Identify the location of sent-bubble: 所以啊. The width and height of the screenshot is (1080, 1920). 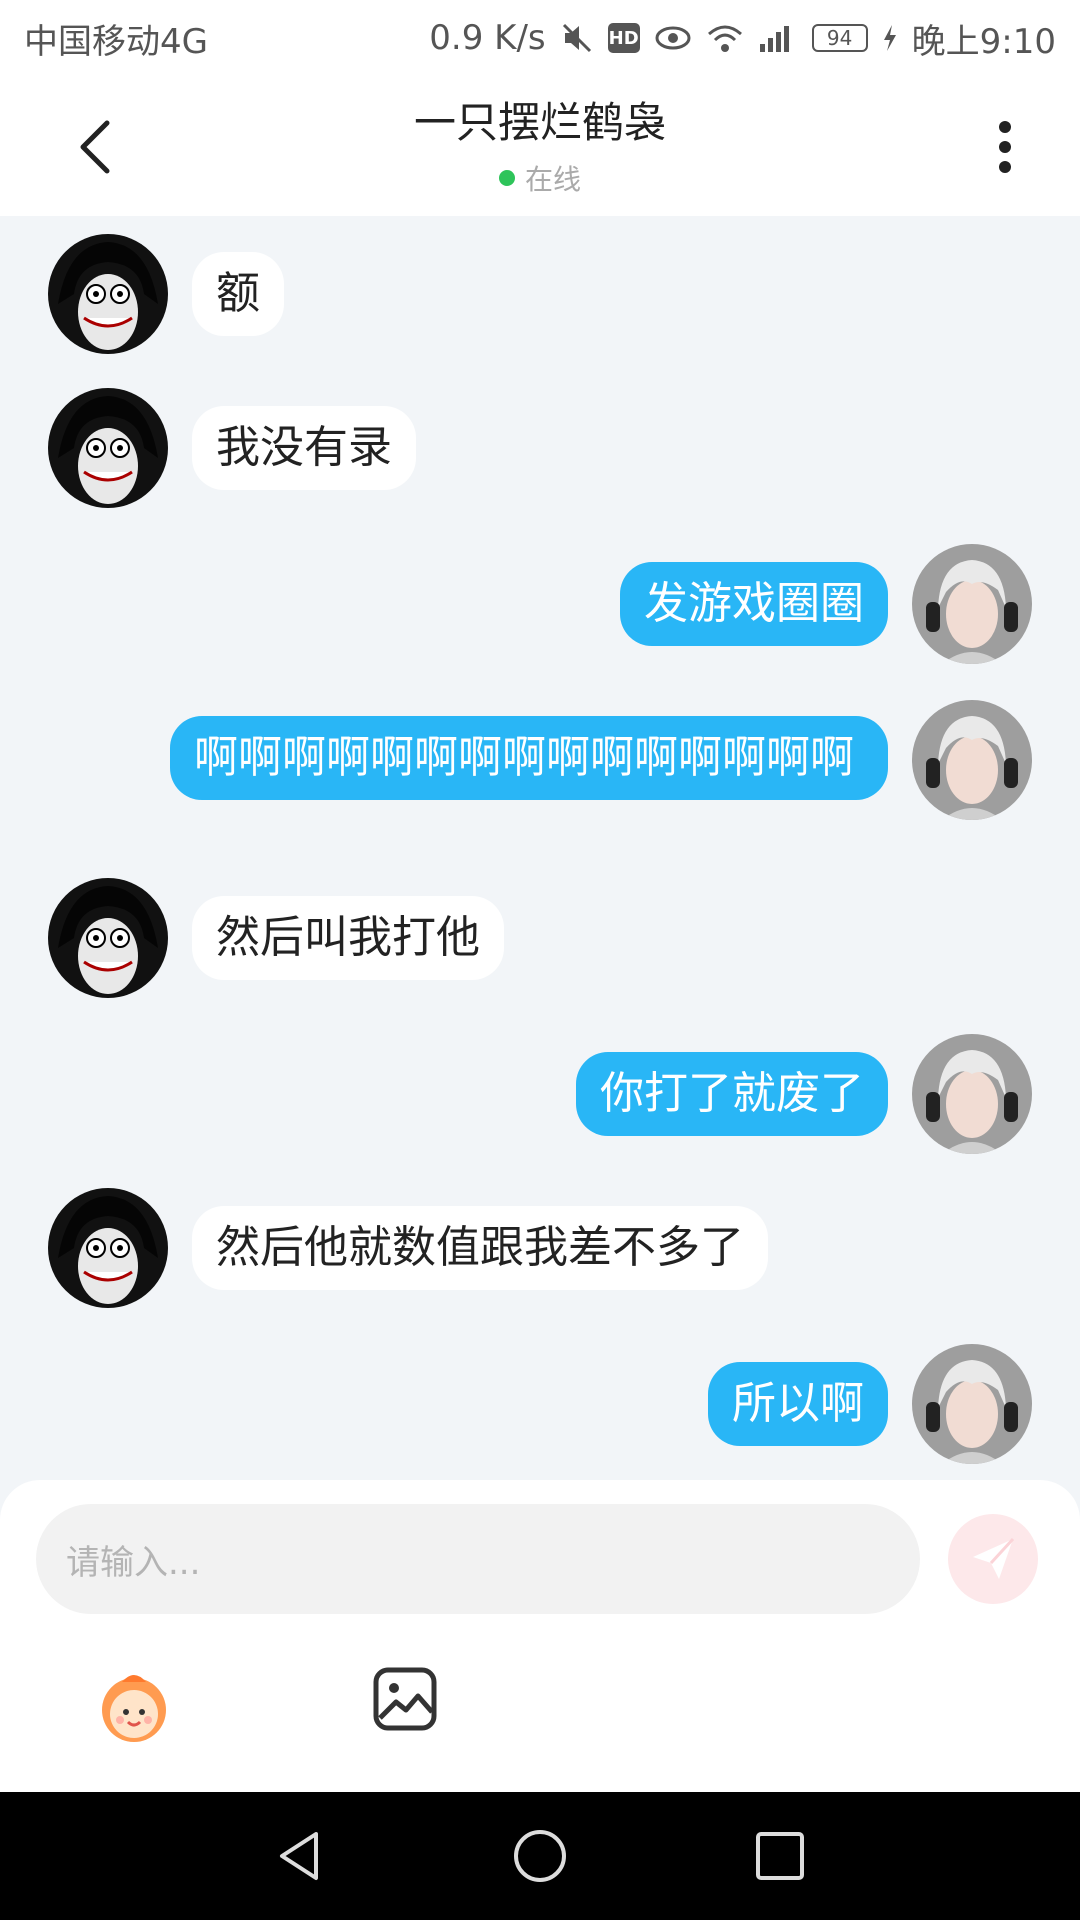
(798, 1404).